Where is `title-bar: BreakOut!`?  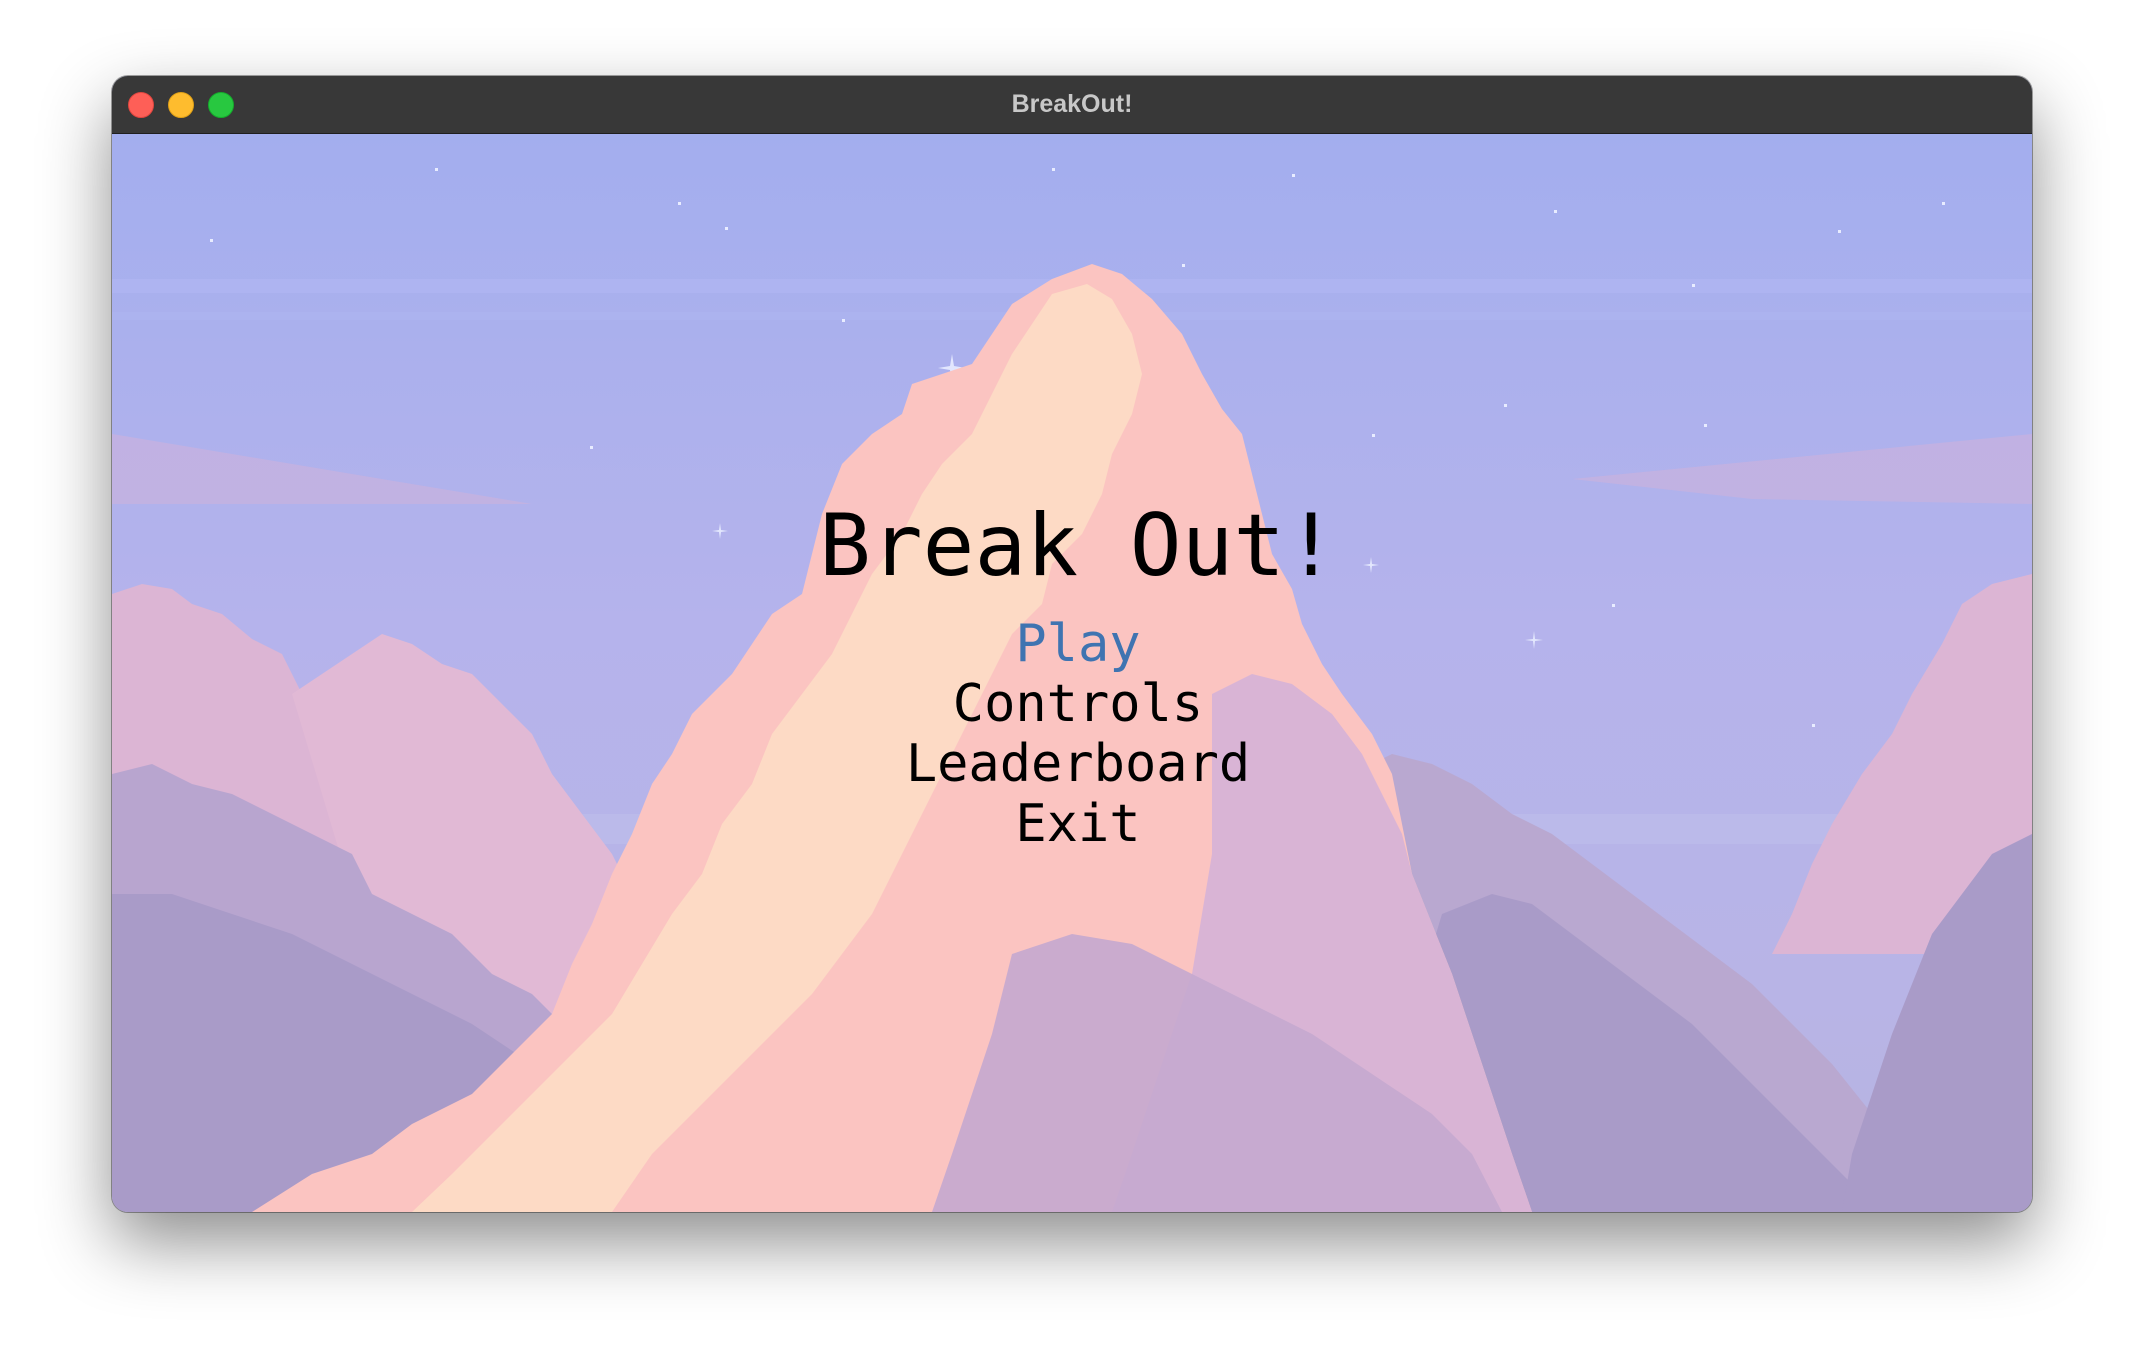
title-bar: BreakOut! is located at coordinates (1072, 105).